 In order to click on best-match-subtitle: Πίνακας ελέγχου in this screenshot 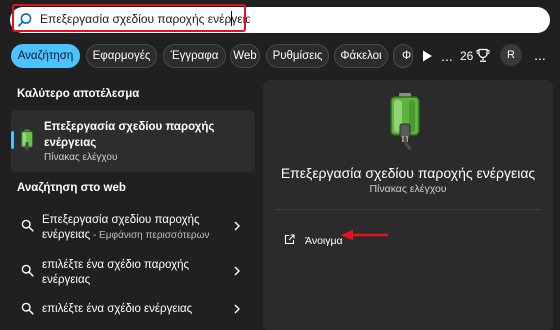, I will do `click(81, 157)`.